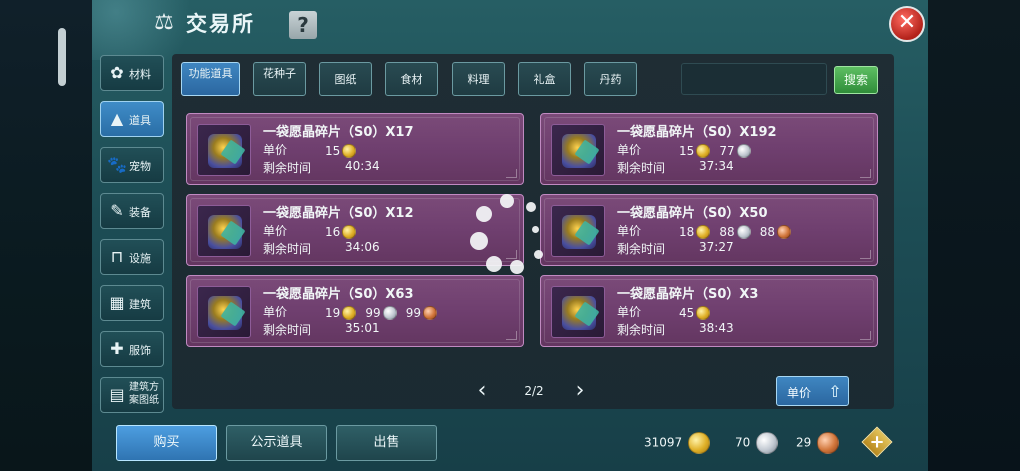 The height and width of the screenshot is (471, 1020). Describe the element at coordinates (276, 443) in the screenshot. I see `public-items-tab-button: 公示道具` at that location.